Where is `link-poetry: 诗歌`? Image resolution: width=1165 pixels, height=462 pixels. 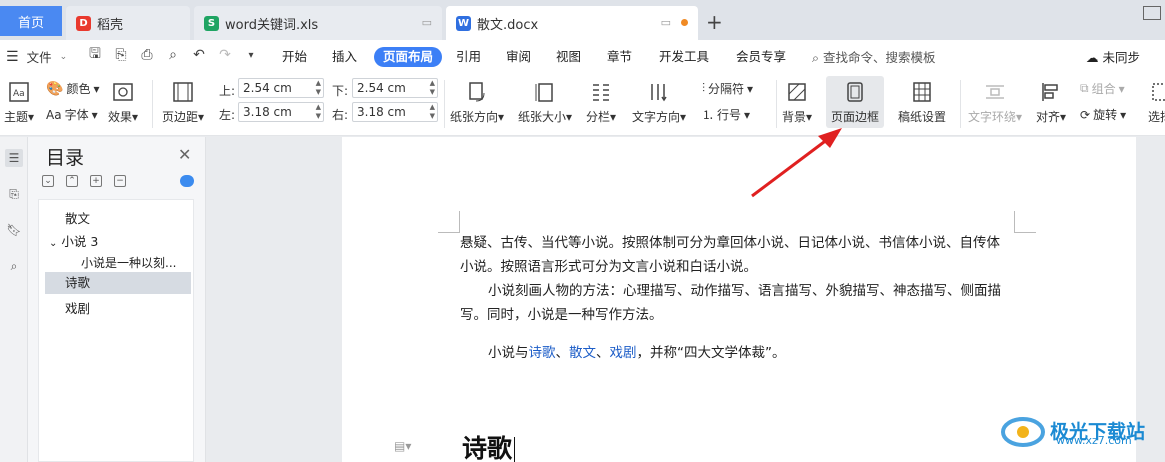 link-poetry: 诗歌 is located at coordinates (542, 353).